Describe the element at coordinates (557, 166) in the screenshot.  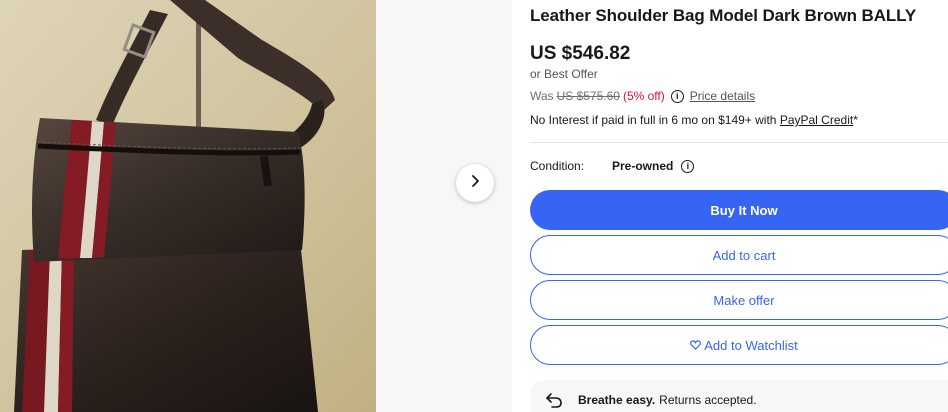
I see `condition-label: Condition:` at that location.